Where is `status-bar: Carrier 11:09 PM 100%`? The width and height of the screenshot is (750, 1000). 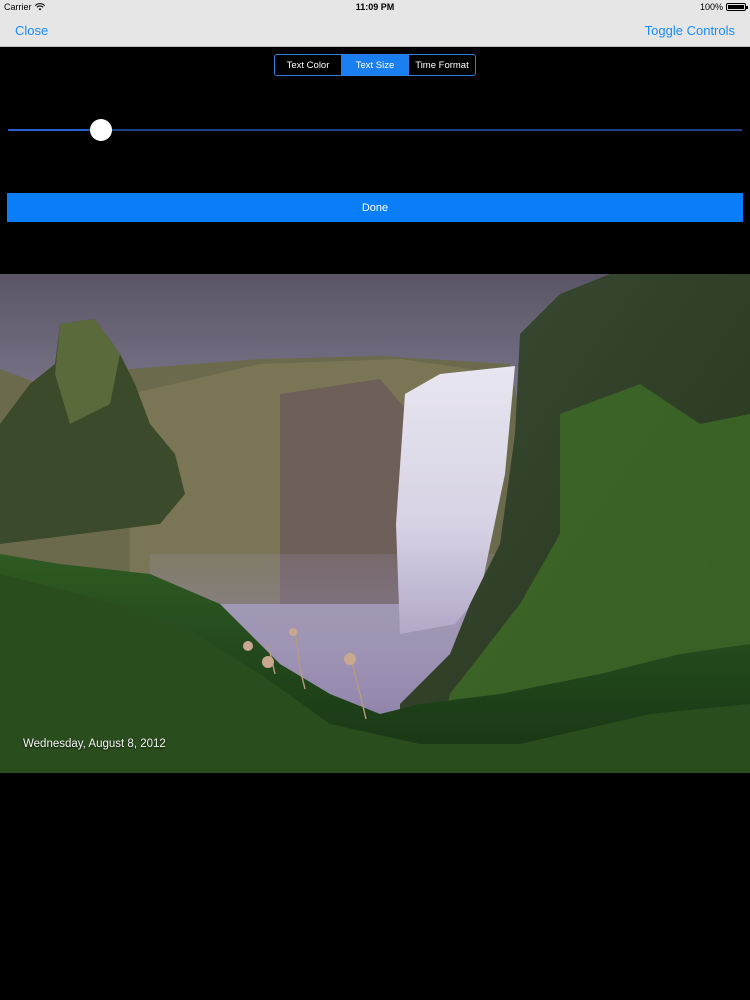 status-bar: Carrier 11:09 PM 100% is located at coordinates (375, 7).